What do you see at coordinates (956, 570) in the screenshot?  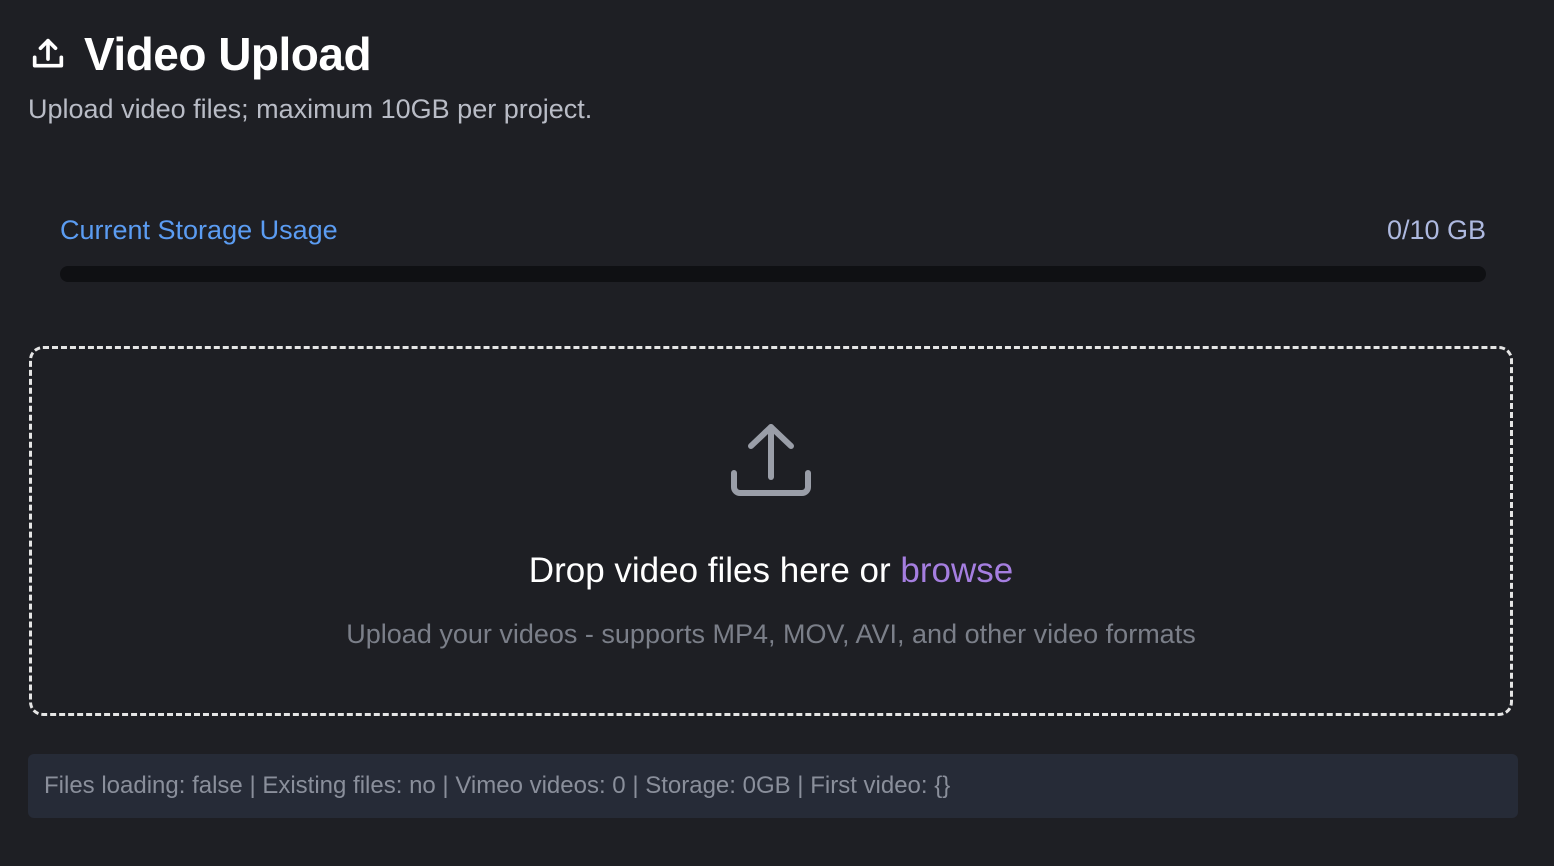 I see `browse-link: browse` at bounding box center [956, 570].